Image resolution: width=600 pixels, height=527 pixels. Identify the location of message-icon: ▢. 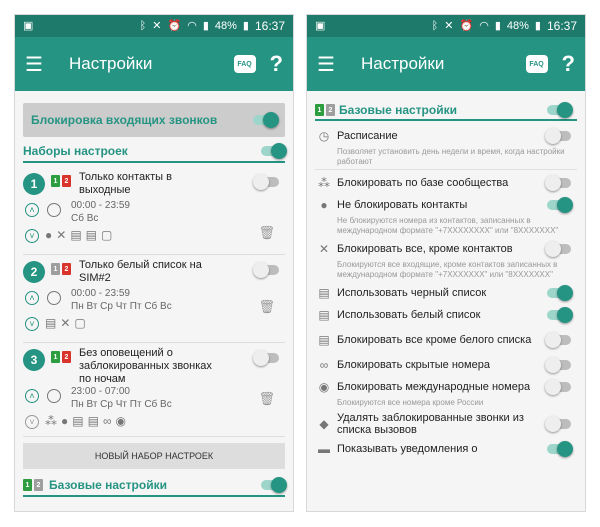
(107, 235).